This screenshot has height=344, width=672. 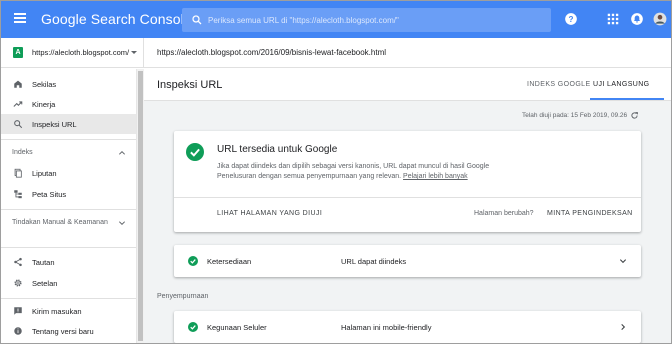 I want to click on sidebar-item-inspeksi-url: Inspeksi URL, so click(x=68, y=124).